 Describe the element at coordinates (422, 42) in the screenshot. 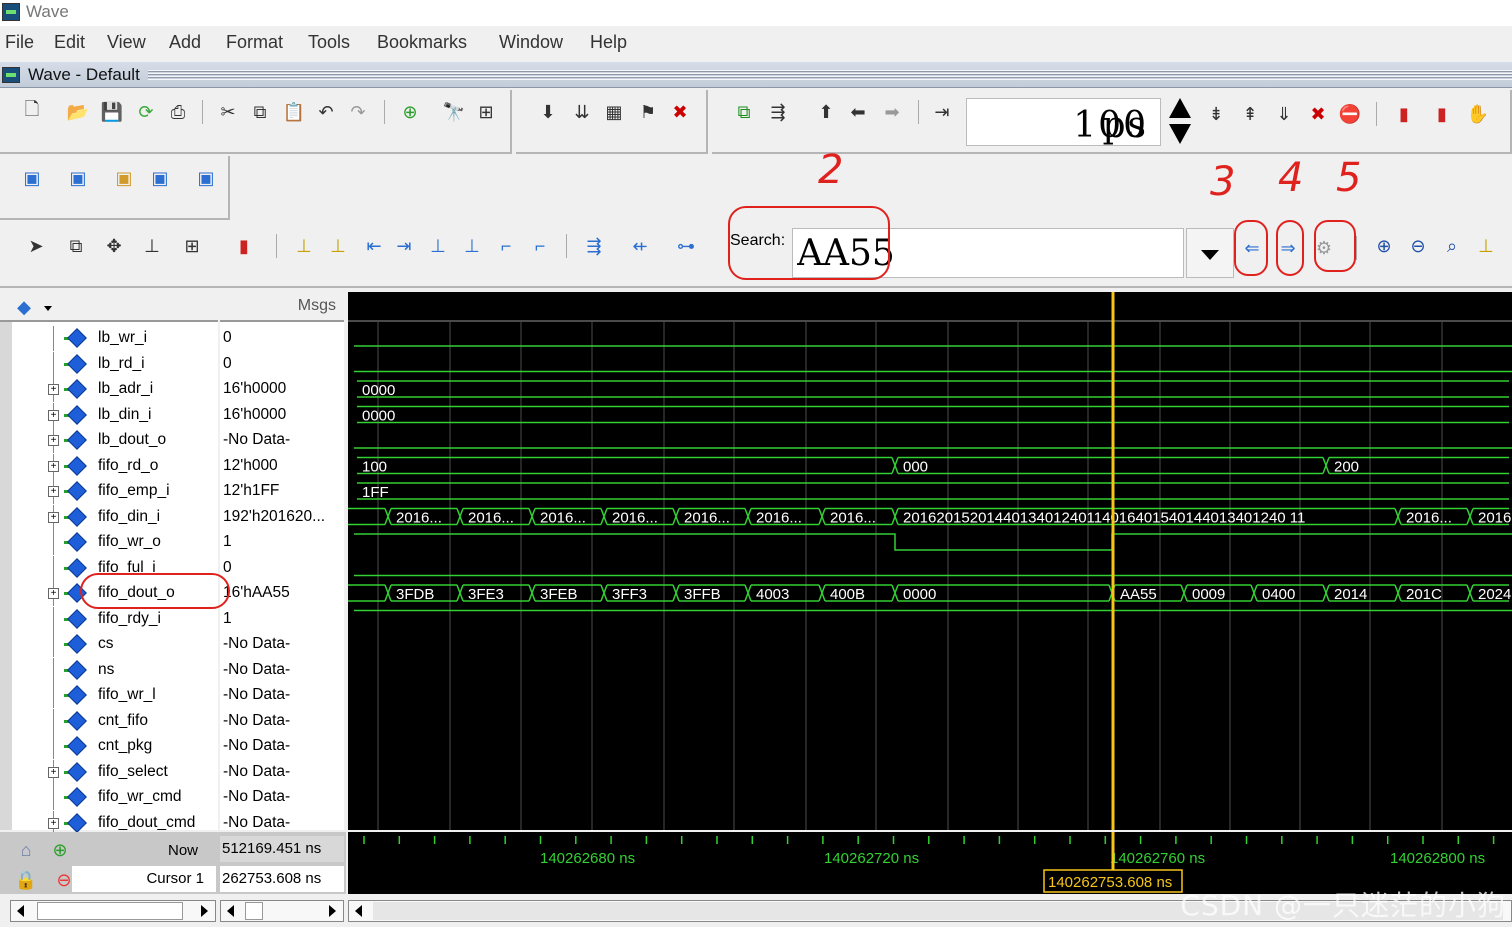

I see `menu-bookmarks: Bookmarks` at that location.